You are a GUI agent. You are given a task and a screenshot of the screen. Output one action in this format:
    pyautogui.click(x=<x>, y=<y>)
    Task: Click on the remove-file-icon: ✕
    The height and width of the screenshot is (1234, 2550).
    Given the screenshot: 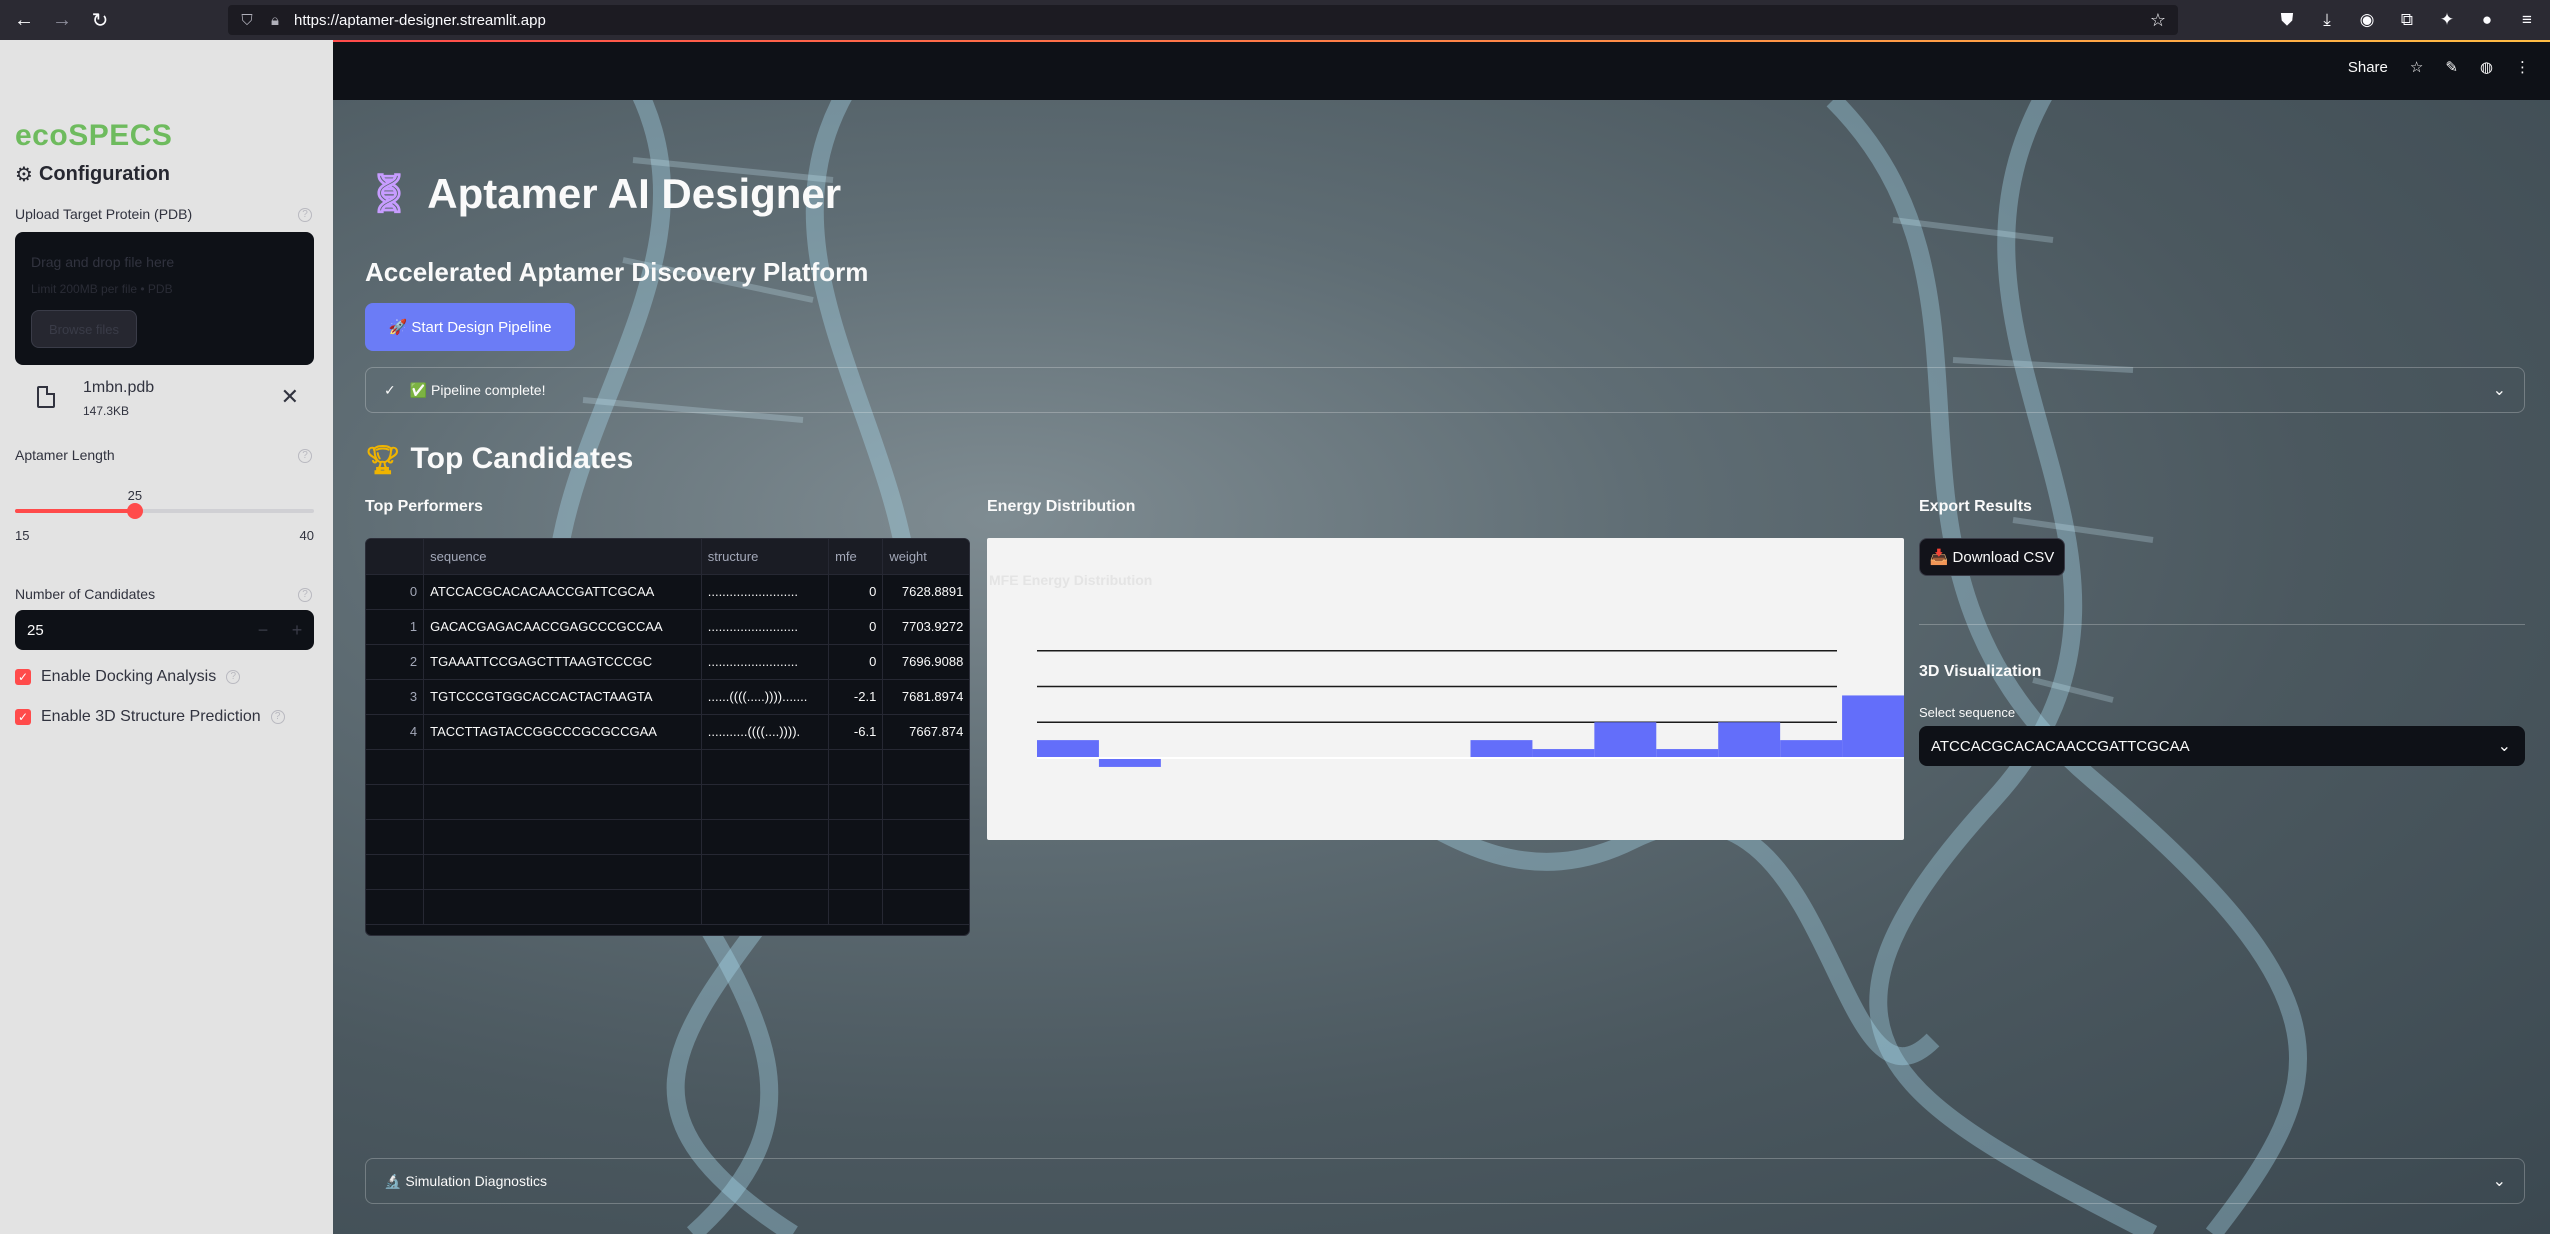 What is the action you would take?
    pyautogui.click(x=290, y=397)
    